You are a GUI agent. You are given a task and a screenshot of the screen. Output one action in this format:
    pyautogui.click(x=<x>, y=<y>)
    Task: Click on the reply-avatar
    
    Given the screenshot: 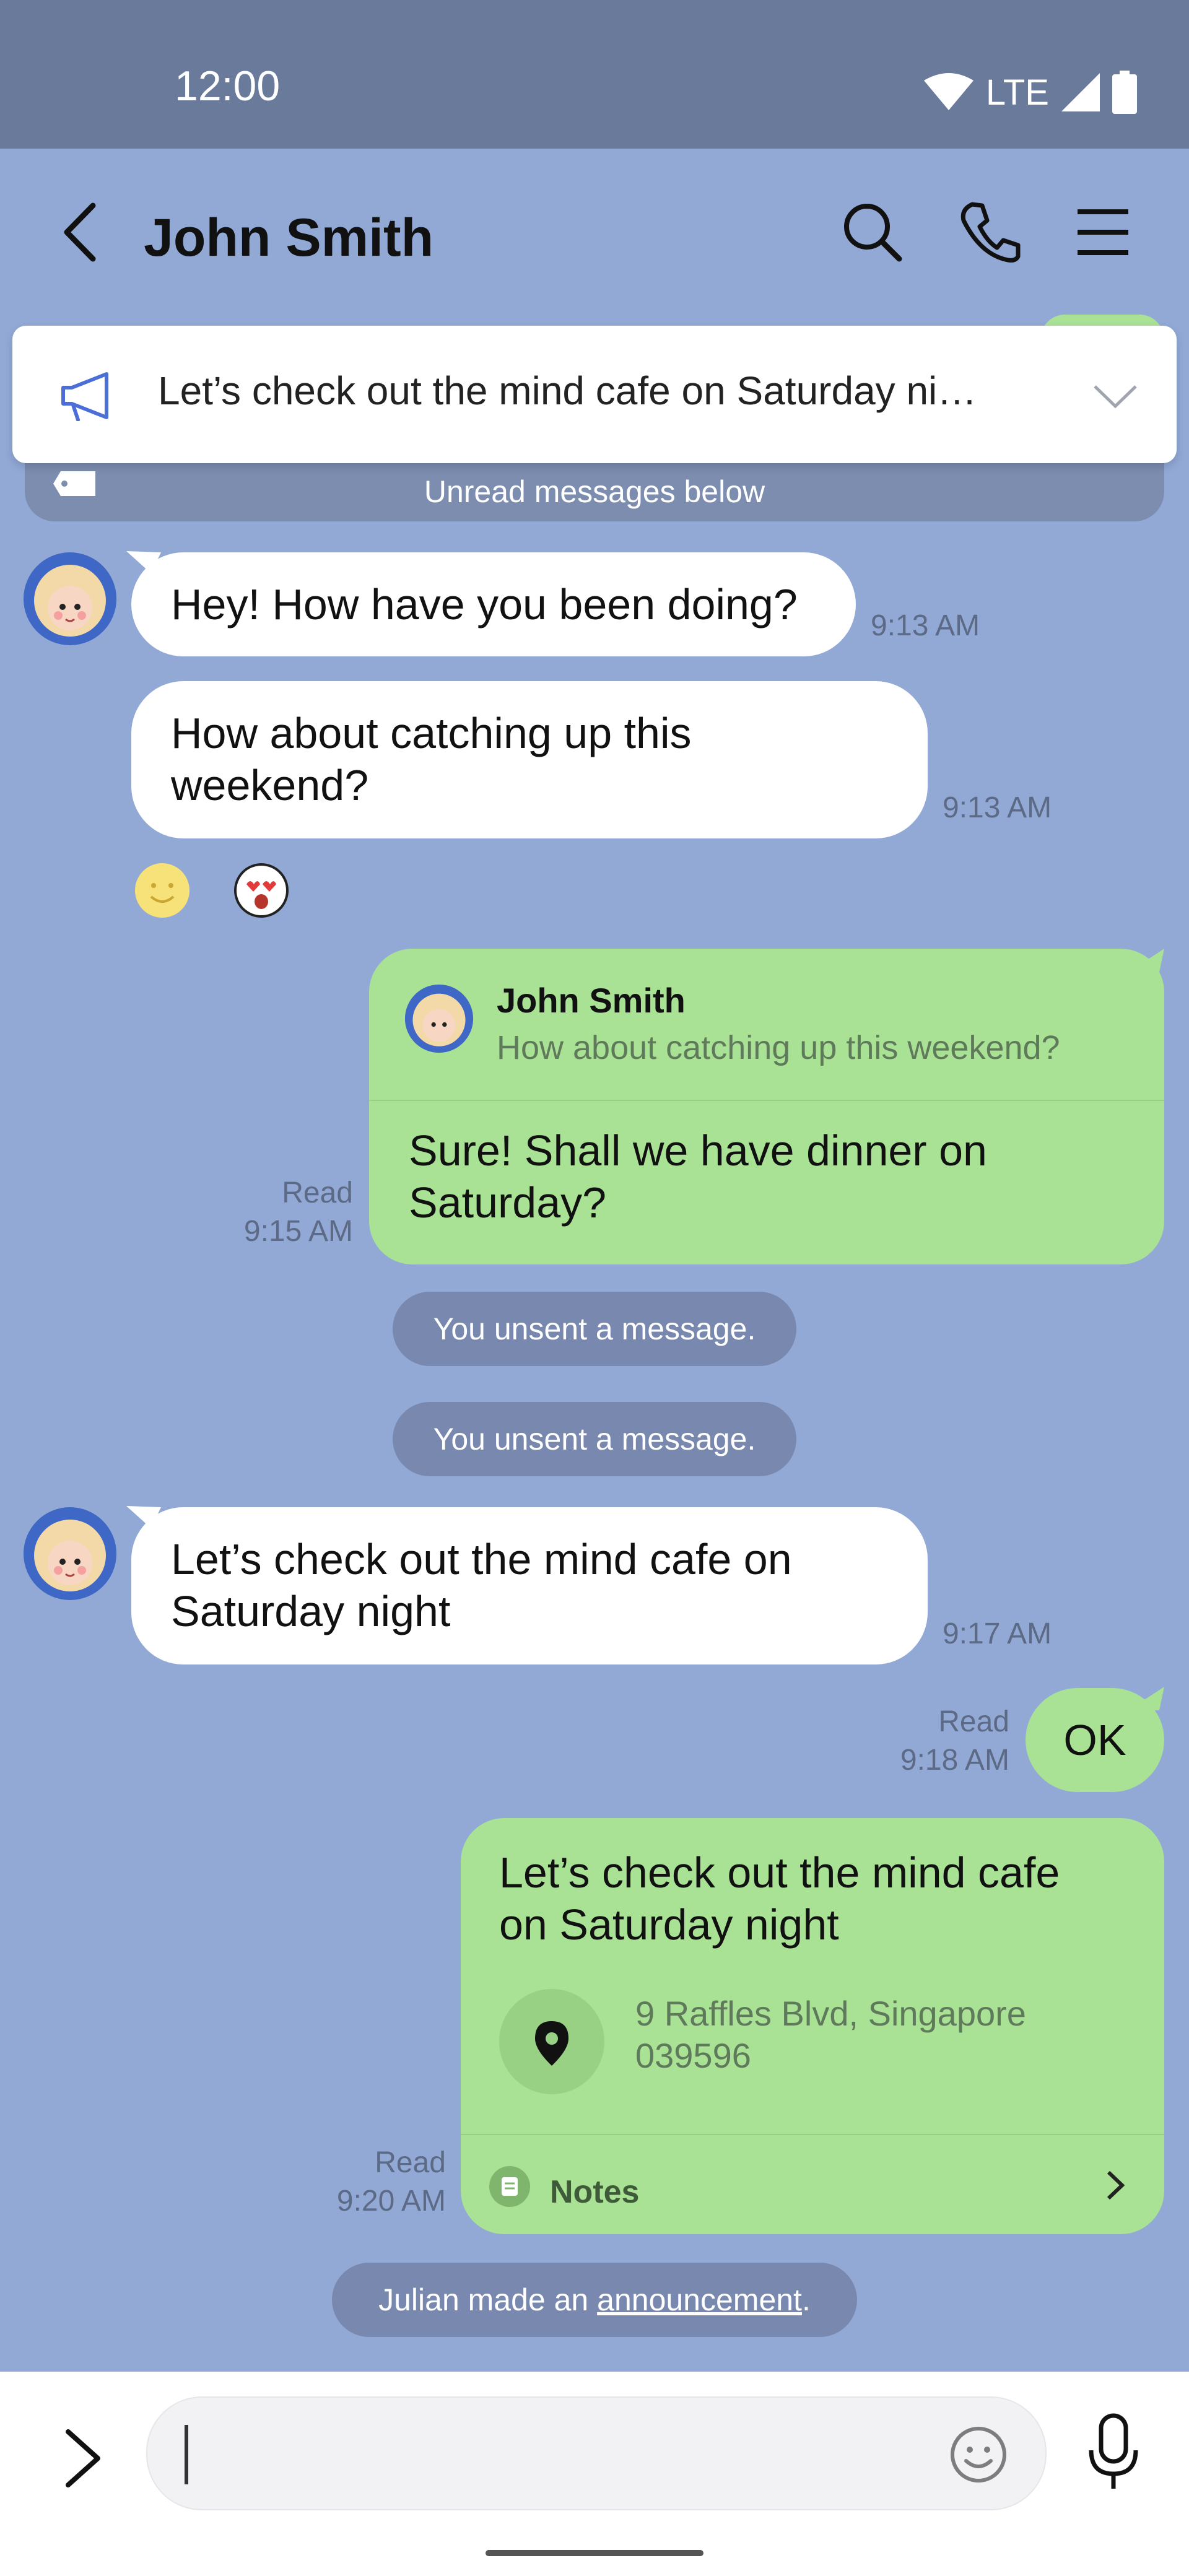 What is the action you would take?
    pyautogui.click(x=439, y=1019)
    